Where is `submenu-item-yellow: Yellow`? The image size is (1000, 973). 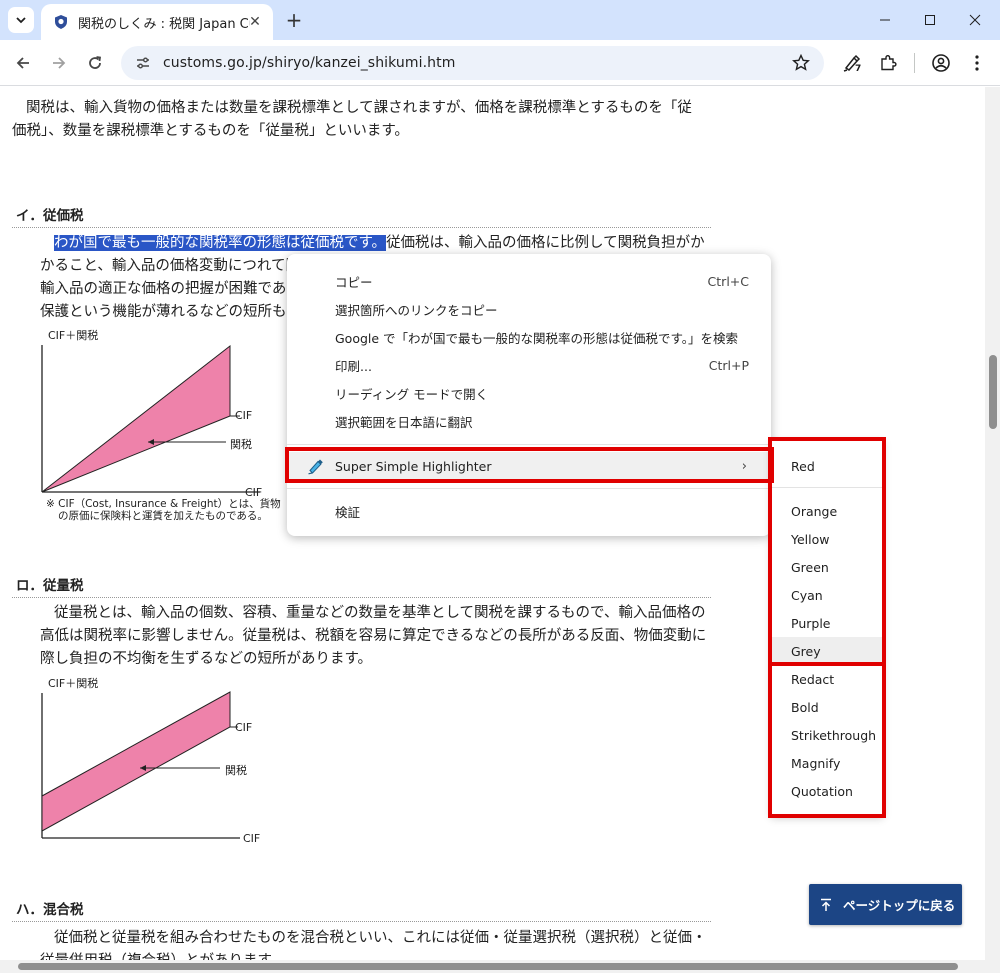 submenu-item-yellow: Yellow is located at coordinates (827, 539).